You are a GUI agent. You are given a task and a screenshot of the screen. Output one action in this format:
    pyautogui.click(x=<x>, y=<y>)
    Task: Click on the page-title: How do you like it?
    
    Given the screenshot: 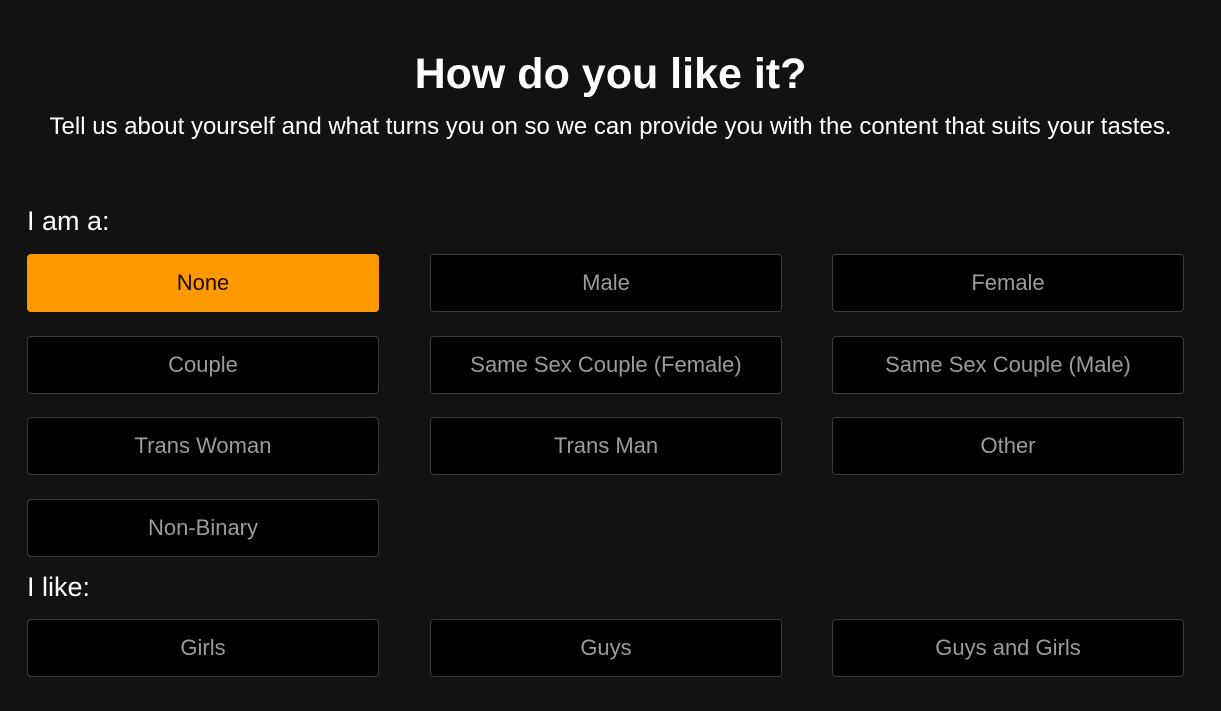 What is the action you would take?
    pyautogui.click(x=610, y=74)
    